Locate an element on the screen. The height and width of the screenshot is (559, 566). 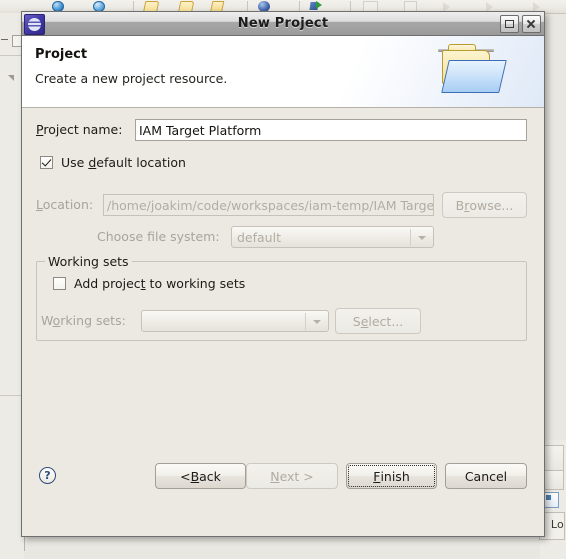
dialog-button-bar: ? < Back Next > Finish Cancel is located at coordinates (283, 479).